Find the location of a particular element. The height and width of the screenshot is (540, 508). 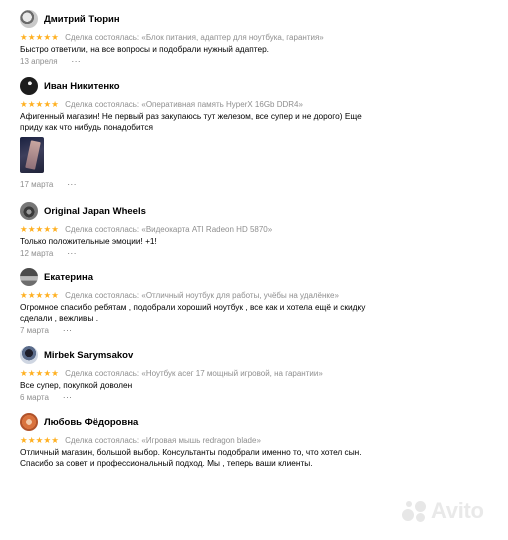

avito-watermark: Avito is located at coordinates (442, 511).